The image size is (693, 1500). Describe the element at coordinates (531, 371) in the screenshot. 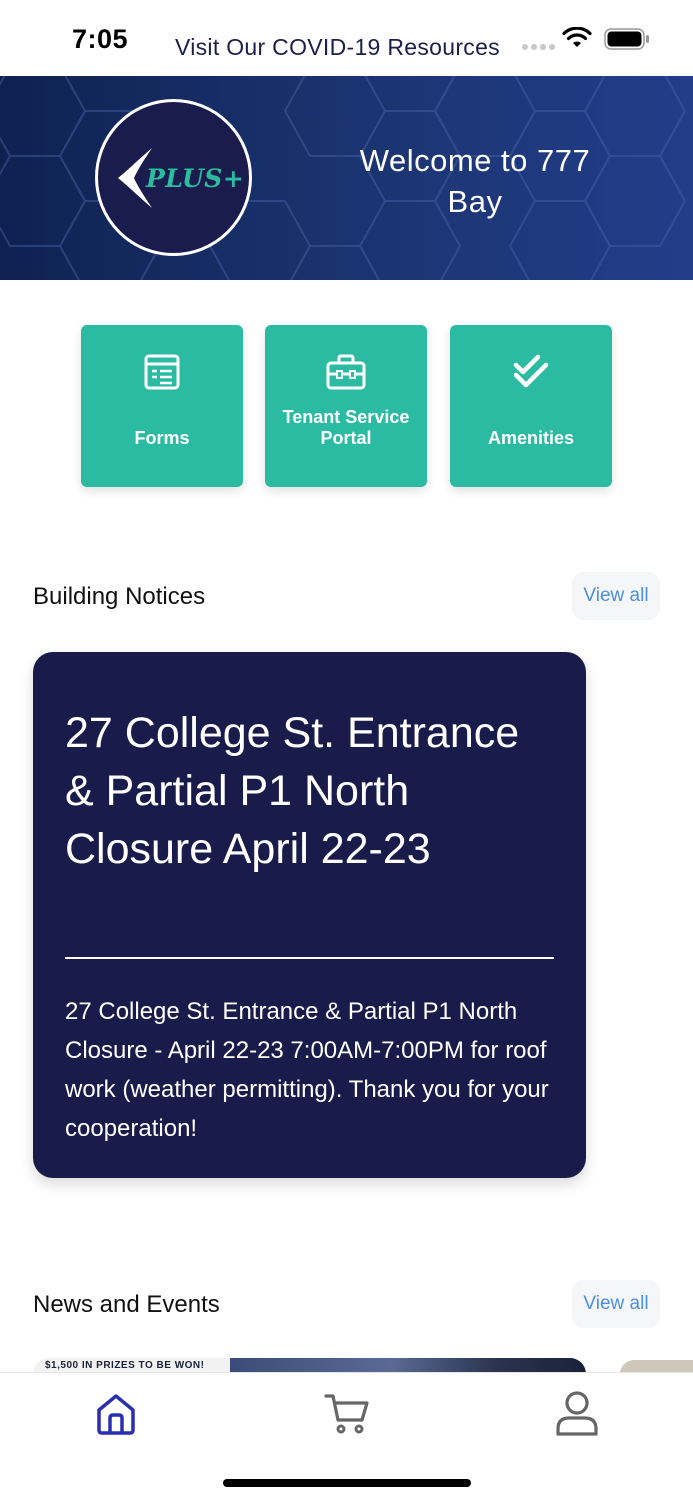

I see `double-check-icon` at that location.